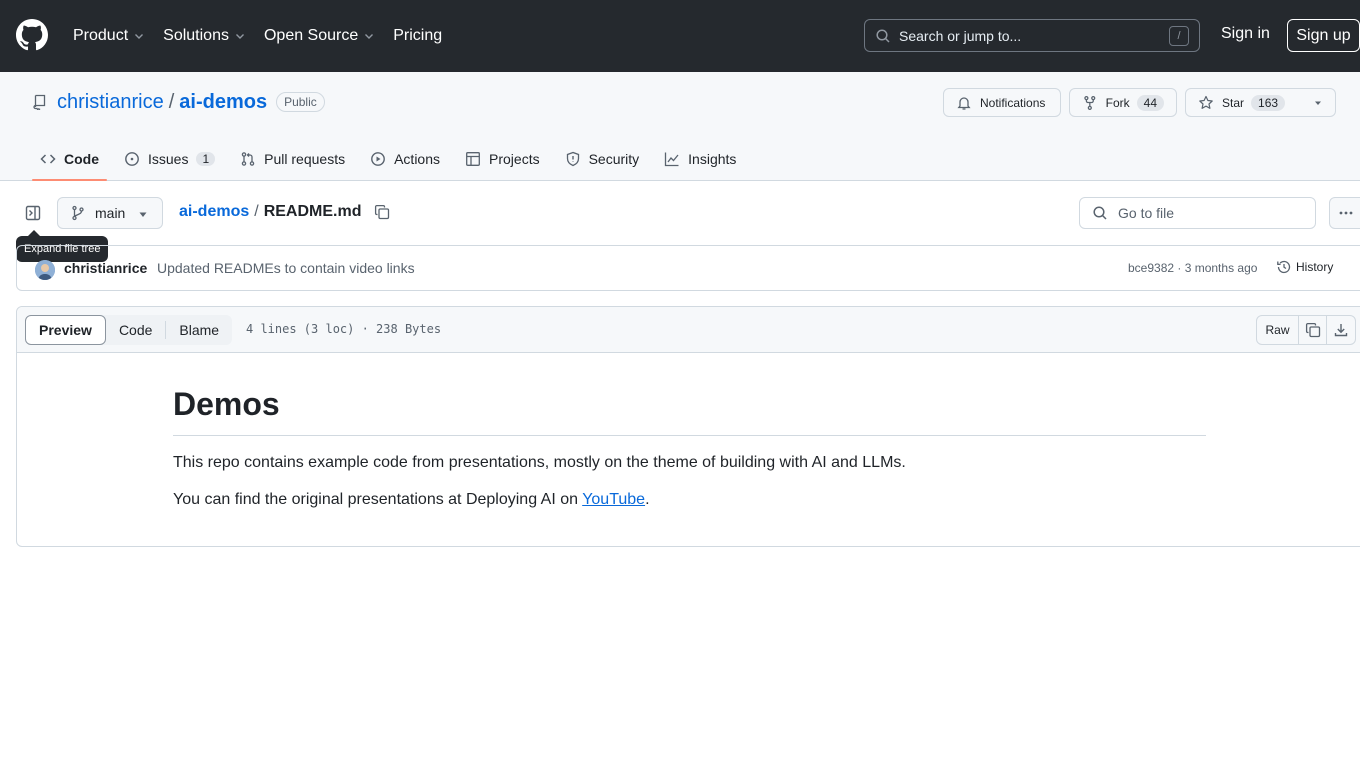  Describe the element at coordinates (132, 158) in the screenshot. I see `issue-icon` at that location.